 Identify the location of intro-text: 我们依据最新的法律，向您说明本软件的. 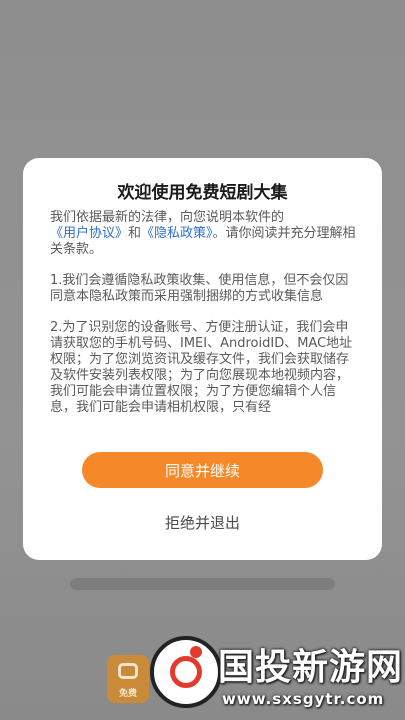
(167, 217).